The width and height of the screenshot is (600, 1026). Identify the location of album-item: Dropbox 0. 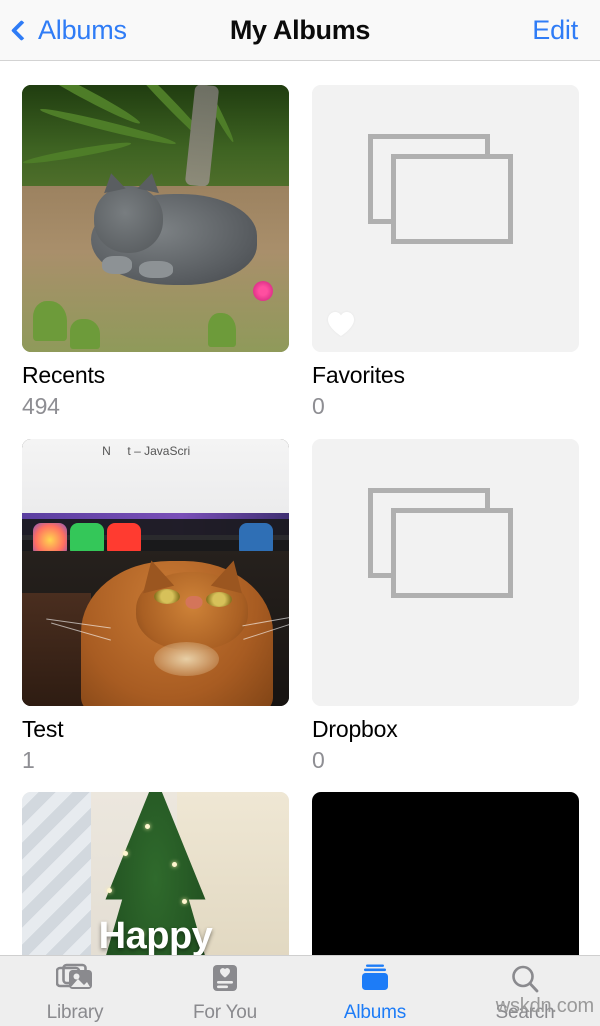
(445, 606).